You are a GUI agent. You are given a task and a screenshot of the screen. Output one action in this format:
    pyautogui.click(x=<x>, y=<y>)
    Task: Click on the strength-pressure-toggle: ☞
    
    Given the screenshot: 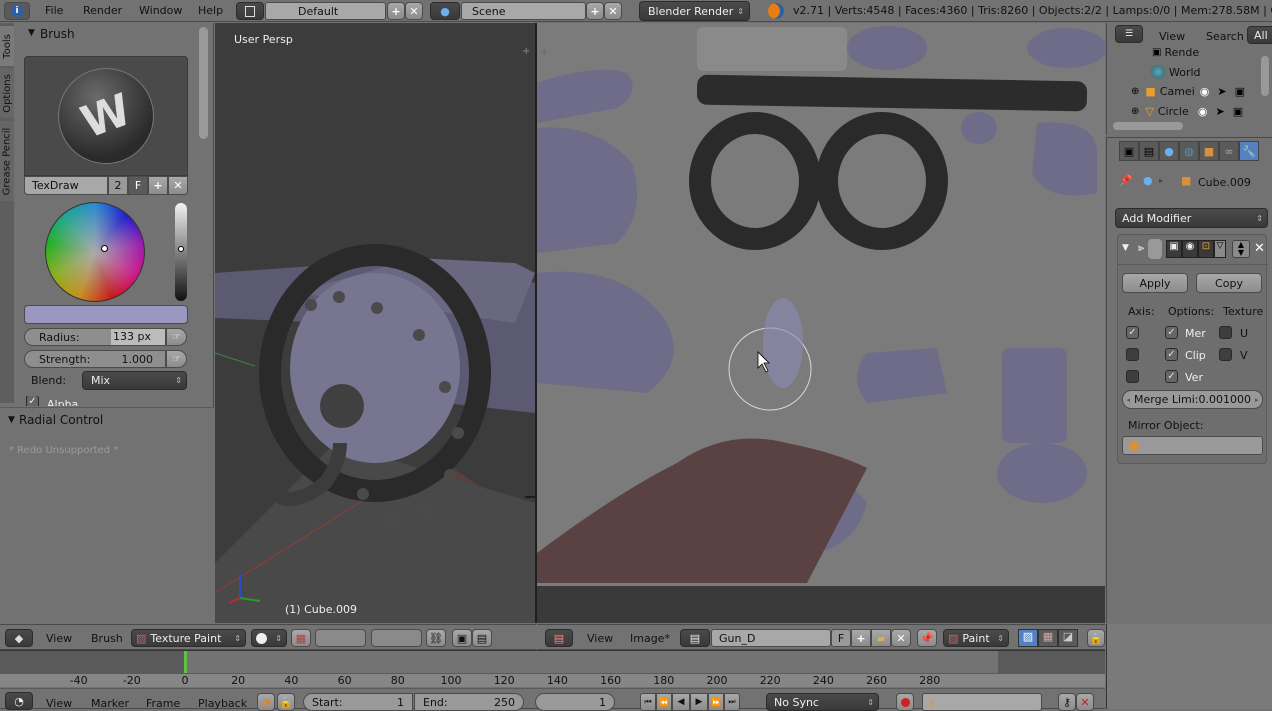 What is the action you would take?
    pyautogui.click(x=176, y=359)
    